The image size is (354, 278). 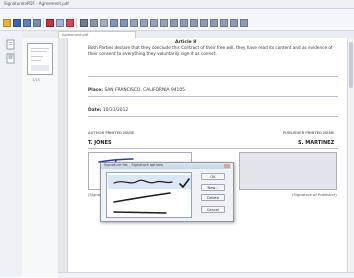 I want to click on document-tab-strip: Agreement.pdf, so click(x=188, y=34).